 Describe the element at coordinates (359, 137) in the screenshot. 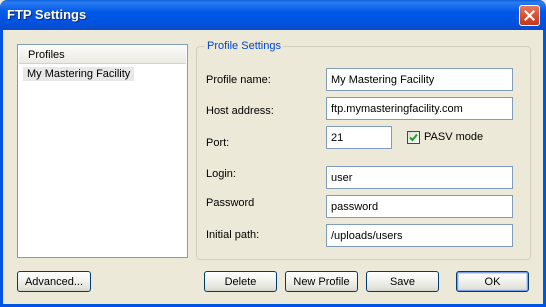

I see `port-field` at that location.